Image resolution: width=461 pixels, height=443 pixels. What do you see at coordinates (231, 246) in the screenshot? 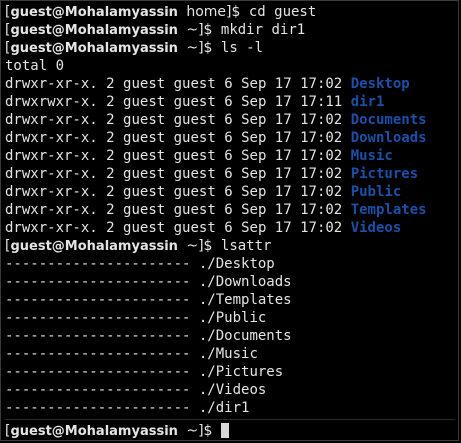
I see `prompt-line: [guest@Mohalamyassin ~]$ lsattr` at bounding box center [231, 246].